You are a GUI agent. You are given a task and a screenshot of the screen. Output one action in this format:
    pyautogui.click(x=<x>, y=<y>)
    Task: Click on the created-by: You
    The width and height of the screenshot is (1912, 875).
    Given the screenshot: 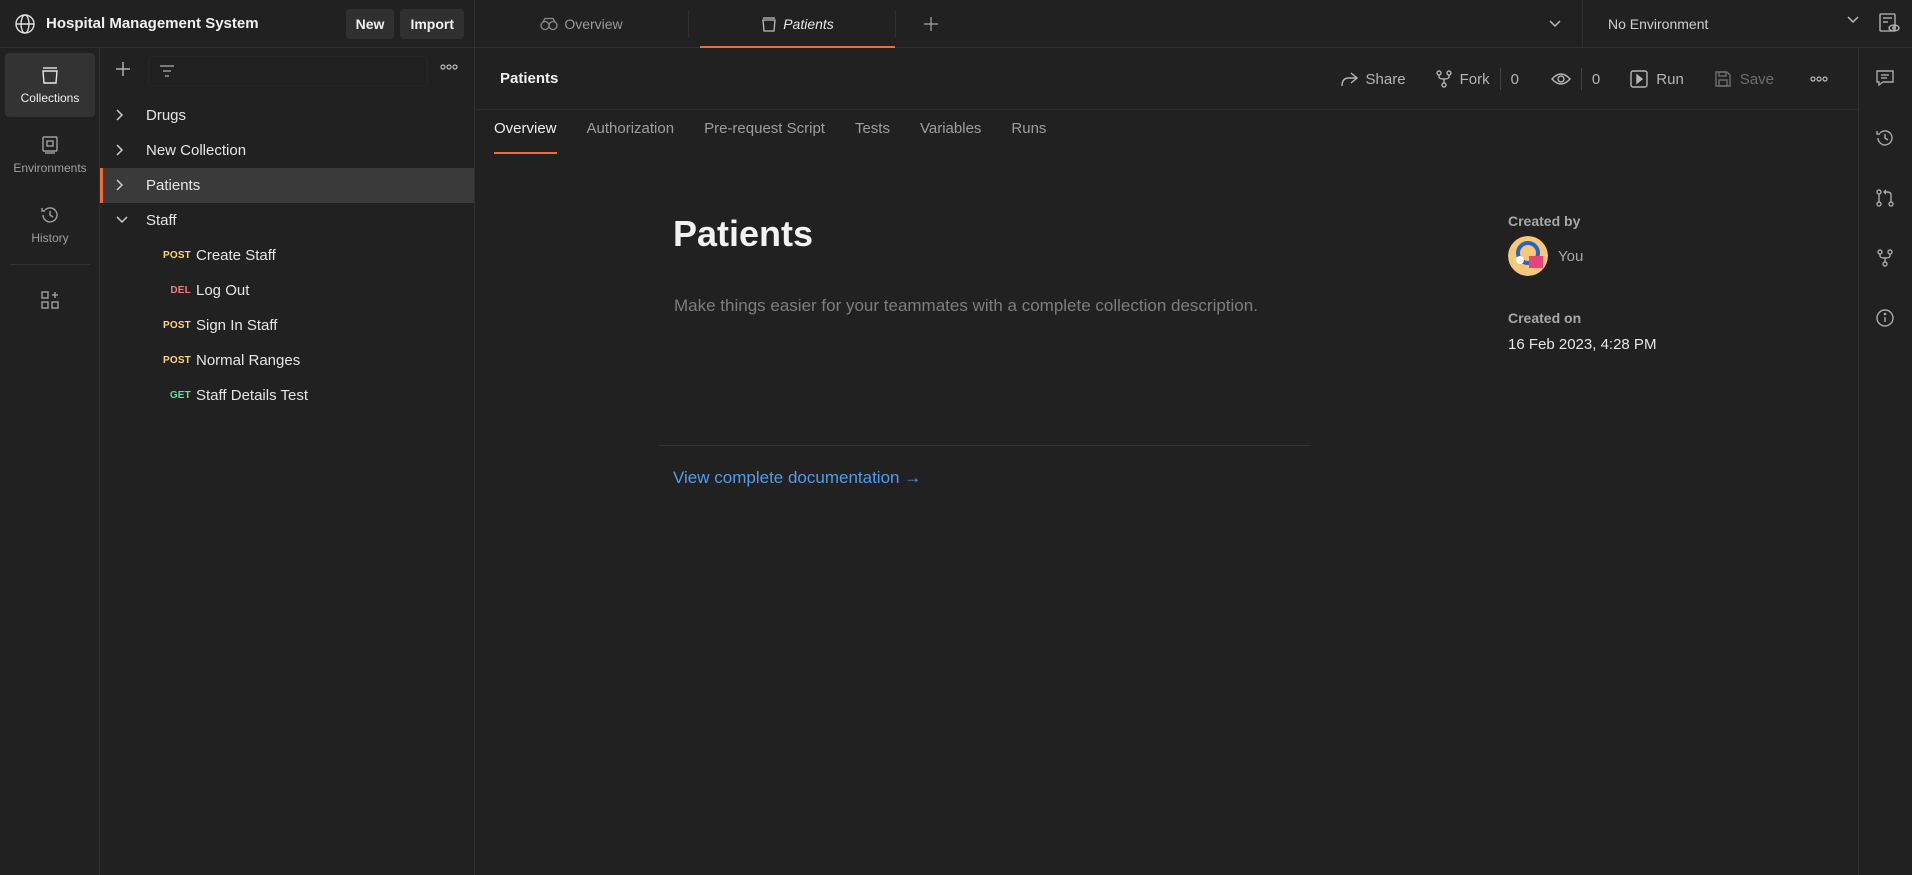 What is the action you would take?
    pyautogui.click(x=1545, y=256)
    